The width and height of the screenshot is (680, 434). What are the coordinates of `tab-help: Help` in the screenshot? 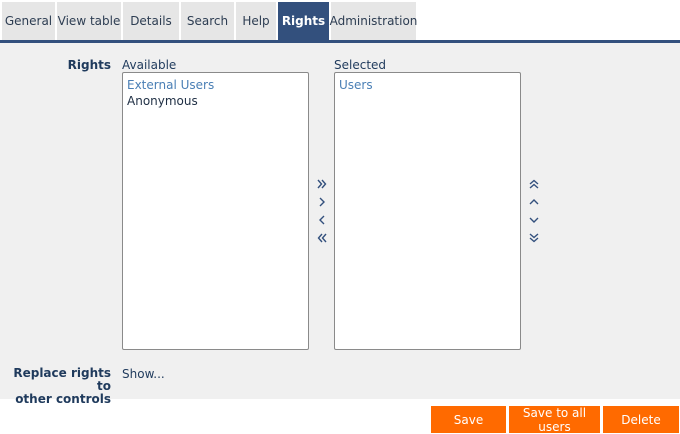 It's located at (256, 21).